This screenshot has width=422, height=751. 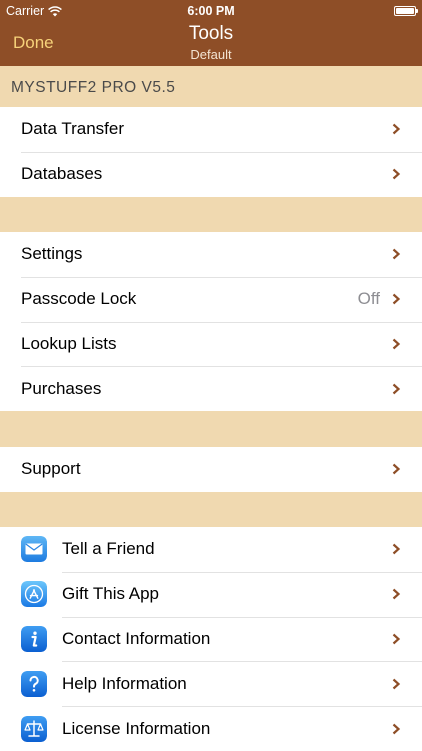 What do you see at coordinates (61, 388) in the screenshot?
I see `row-label: Purchases` at bounding box center [61, 388].